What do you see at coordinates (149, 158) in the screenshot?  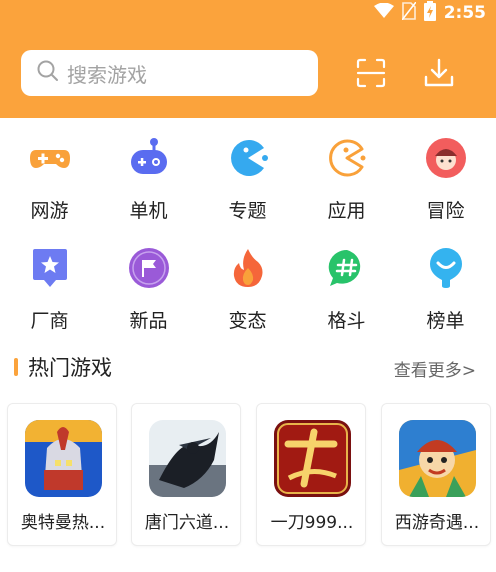 I see `joystick-icon` at bounding box center [149, 158].